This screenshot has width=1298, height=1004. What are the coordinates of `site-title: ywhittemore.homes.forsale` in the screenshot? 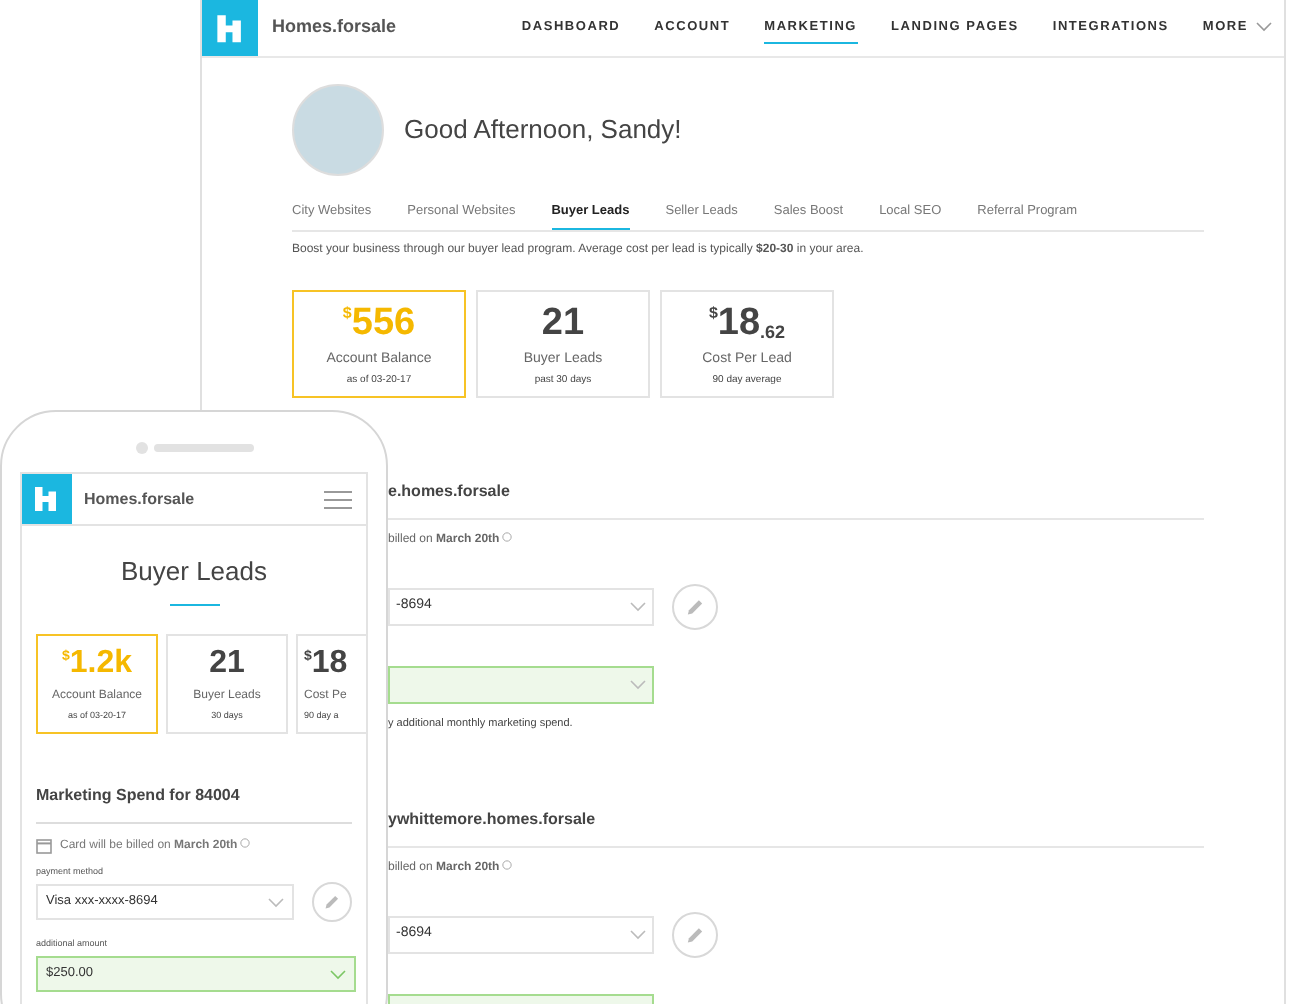 It's located at (492, 819).